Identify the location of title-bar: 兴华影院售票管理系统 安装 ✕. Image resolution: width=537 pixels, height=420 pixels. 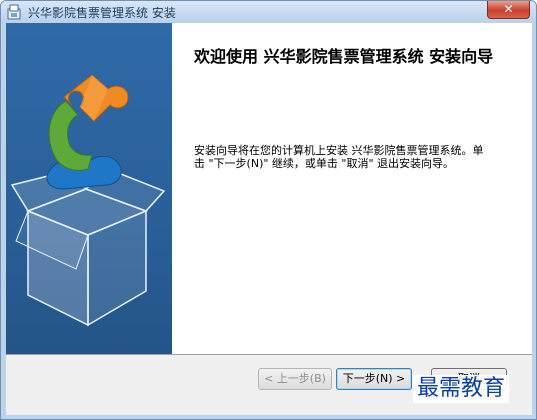
(268, 12).